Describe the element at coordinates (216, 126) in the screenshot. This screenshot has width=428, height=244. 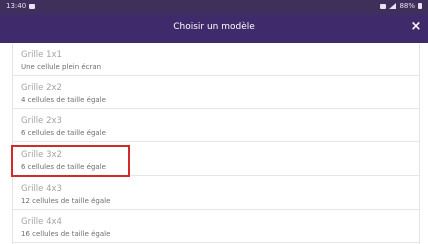
I see `template-item-2x3: Grille 2x3 6 cellules de taille égale` at that location.